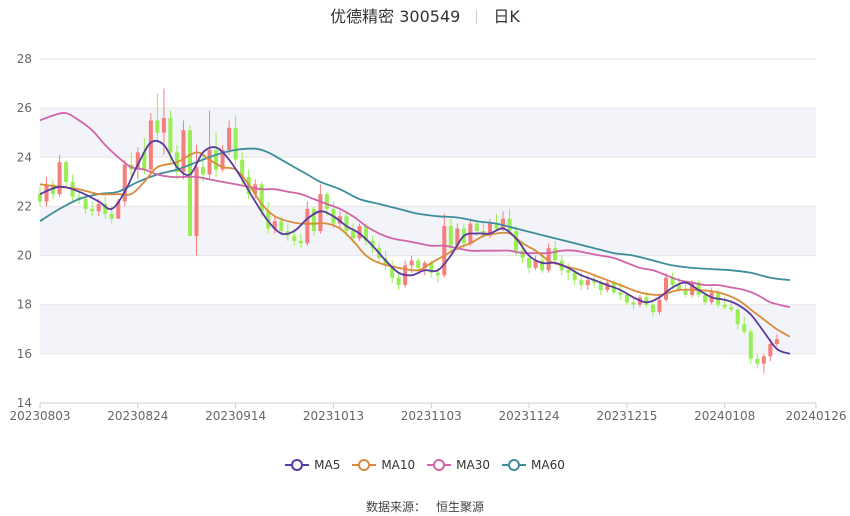  I want to click on legend-label: MA30, so click(473, 465).